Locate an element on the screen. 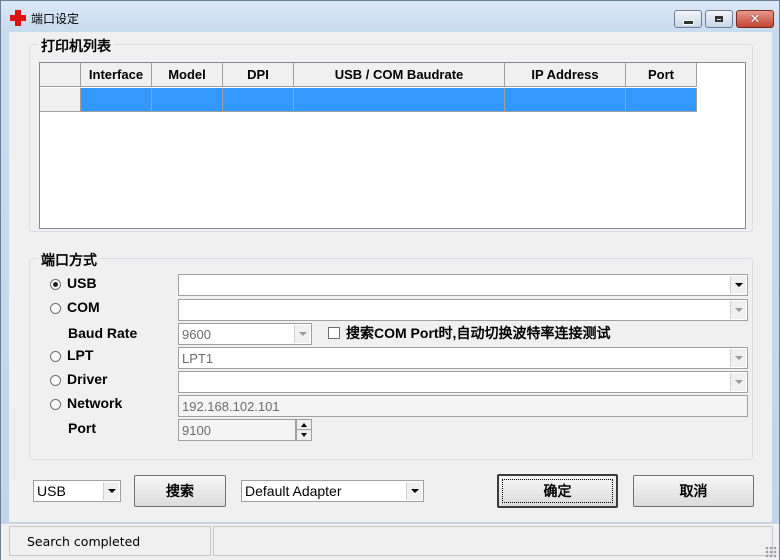  adapter-dropdown-button is located at coordinates (414, 491).